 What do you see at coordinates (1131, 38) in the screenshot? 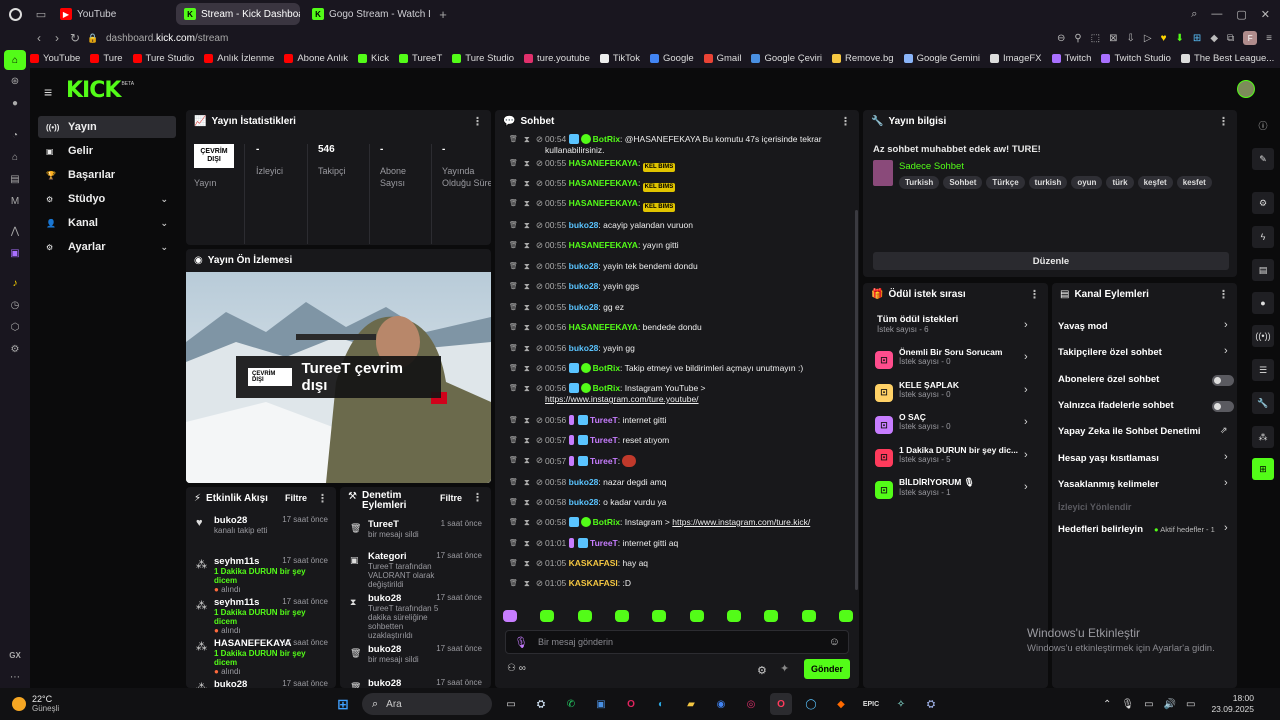
I see `download-icon: ⇩` at bounding box center [1131, 38].